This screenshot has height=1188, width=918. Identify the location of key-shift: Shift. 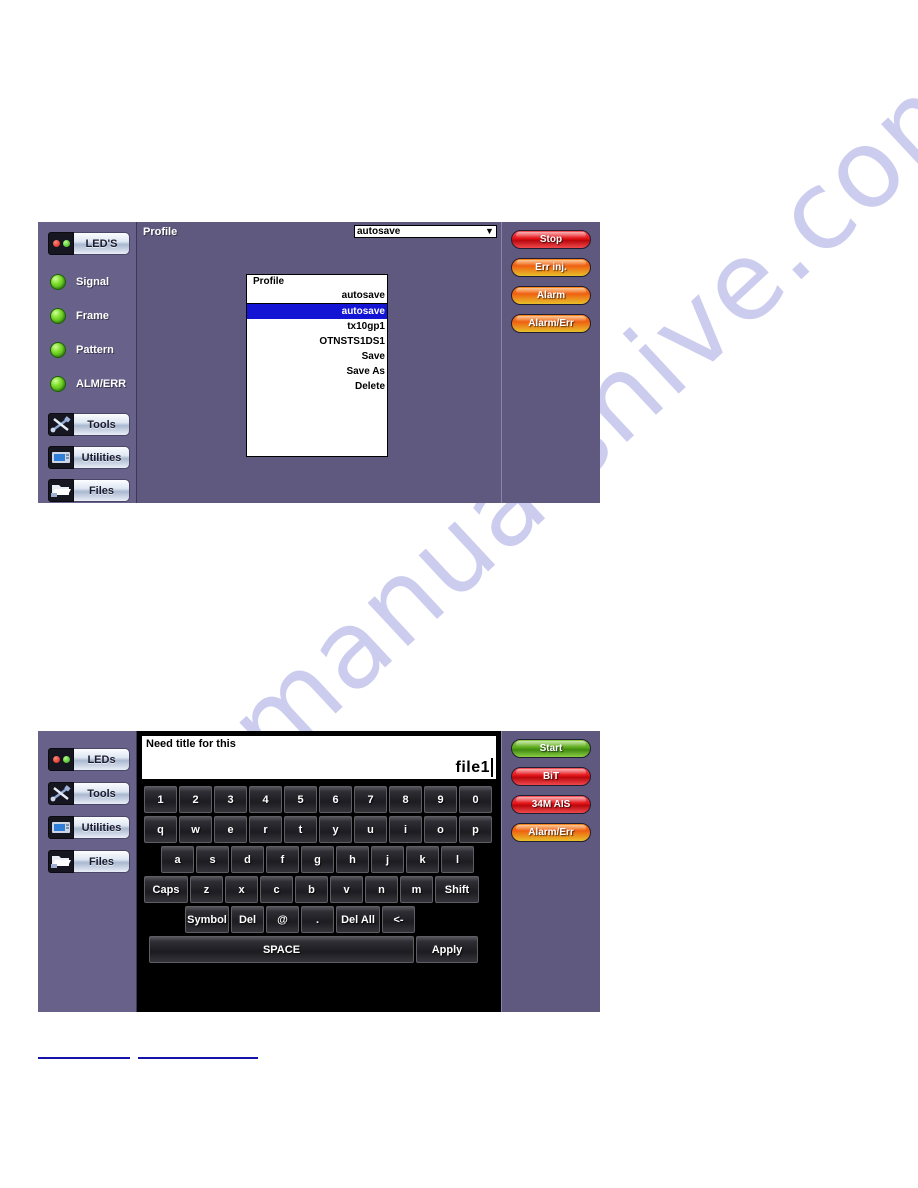
(457, 889).